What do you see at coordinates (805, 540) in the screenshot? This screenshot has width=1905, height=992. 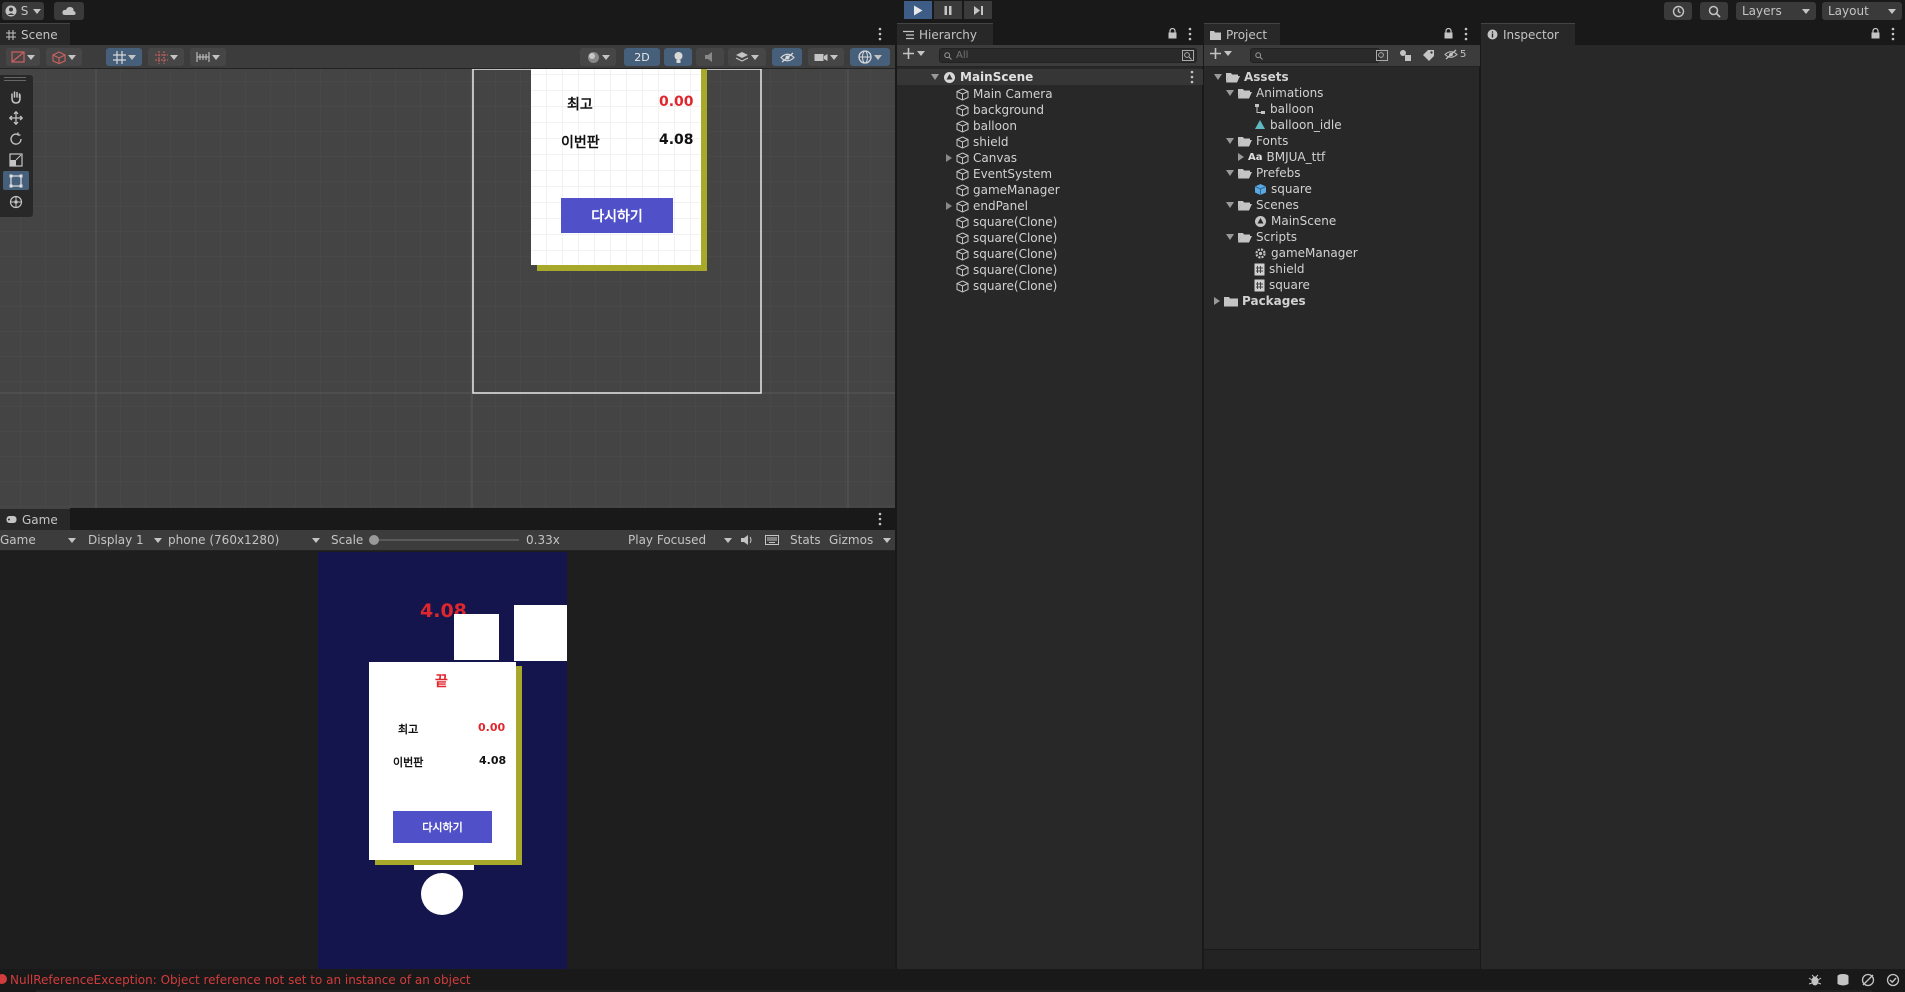 I see `stats-button: Stats` at bounding box center [805, 540].